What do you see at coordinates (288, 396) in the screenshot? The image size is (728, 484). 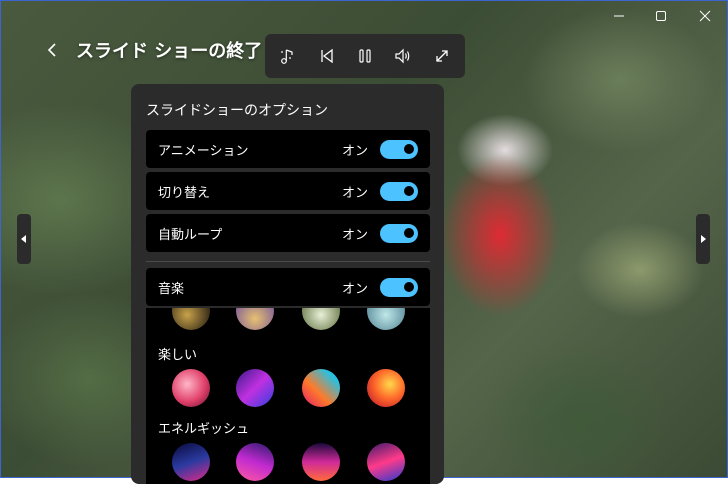 I see `music-picker: 楽しい エネルギッシュ` at bounding box center [288, 396].